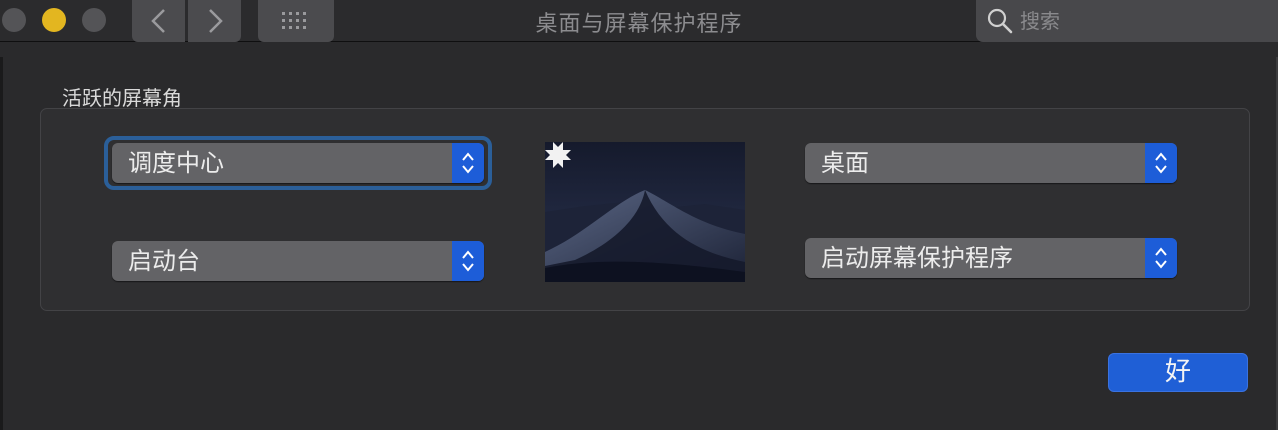  Describe the element at coordinates (917, 258) in the screenshot. I see `popup-value: 启动屏幕保护程序` at that location.